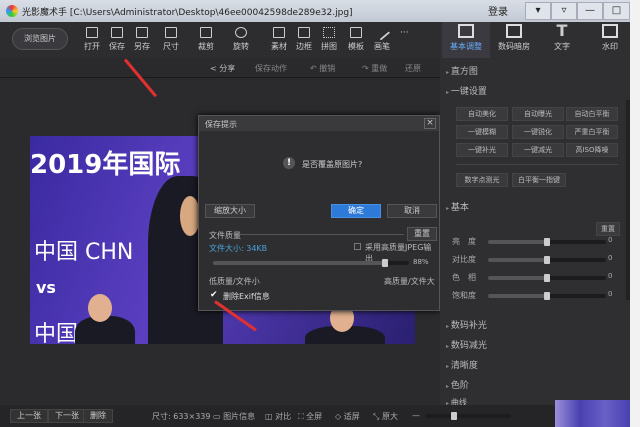 This screenshot has height=427, width=640. What do you see at coordinates (482, 114) in the screenshot?
I see `auto-enhance-button: 自动美化` at bounding box center [482, 114].